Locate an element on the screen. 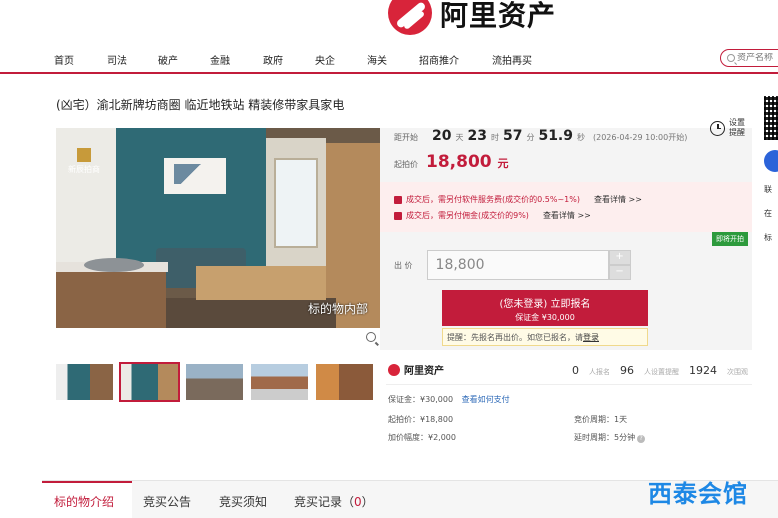 Image resolution: width=778 pixels, height=518 pixels. thumbnail-strip is located at coordinates (214, 382).